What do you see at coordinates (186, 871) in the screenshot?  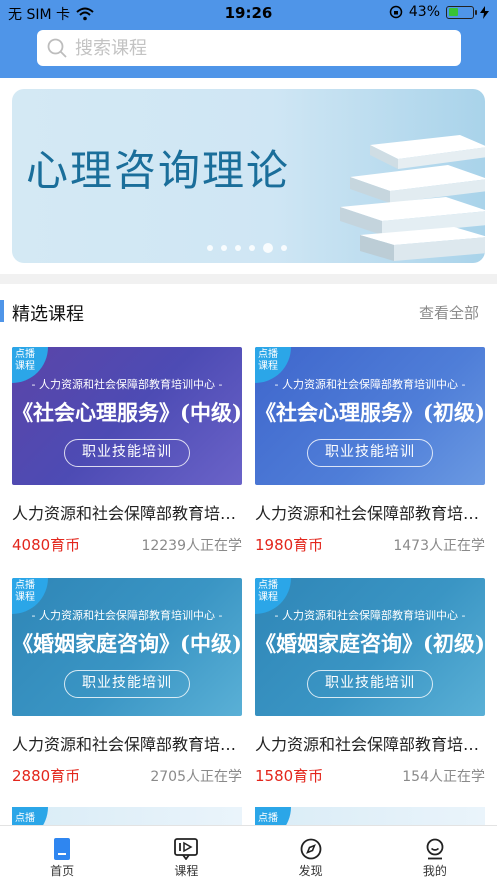 I see `tab-label: 课程` at bounding box center [186, 871].